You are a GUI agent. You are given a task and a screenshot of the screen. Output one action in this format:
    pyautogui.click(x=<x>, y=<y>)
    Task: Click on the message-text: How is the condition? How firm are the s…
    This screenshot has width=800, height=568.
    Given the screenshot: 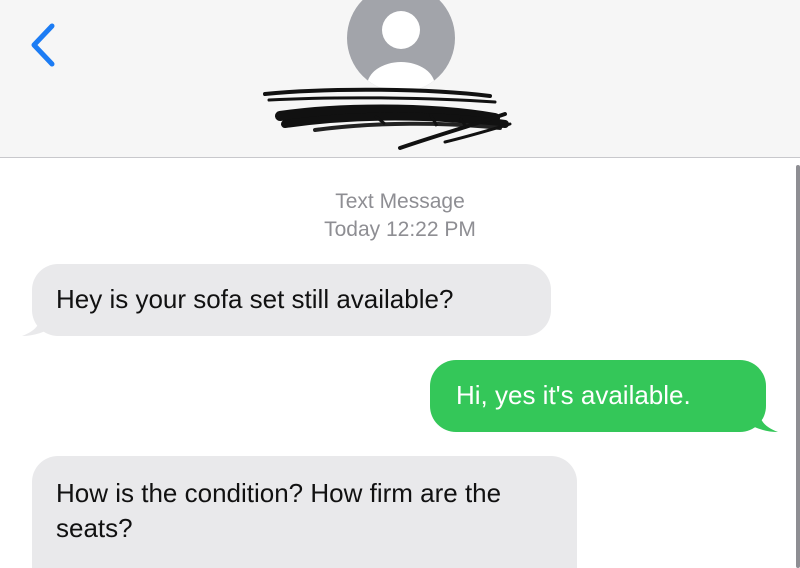 What is the action you would take?
    pyautogui.click(x=279, y=510)
    